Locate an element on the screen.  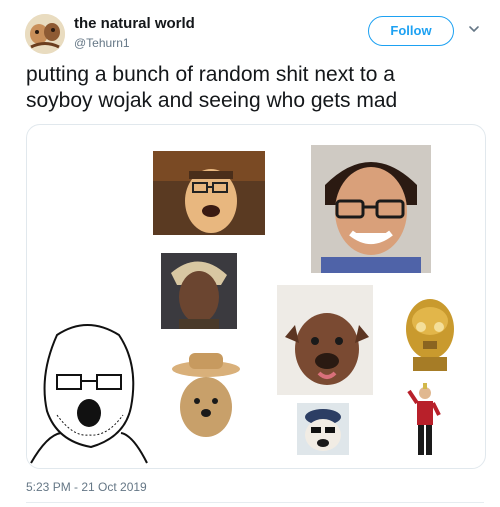
profile-avatar-image is located at coordinates (45, 34).